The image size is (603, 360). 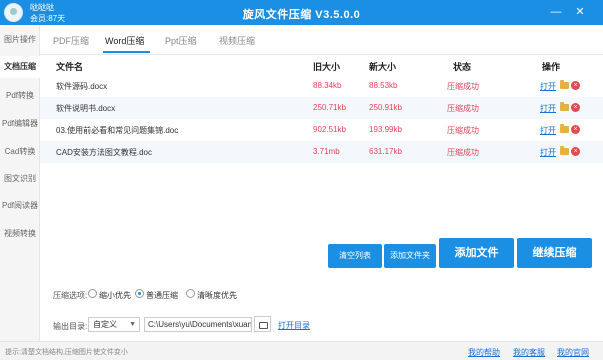 I want to click on header-name: 文件名, so click(x=70, y=67).